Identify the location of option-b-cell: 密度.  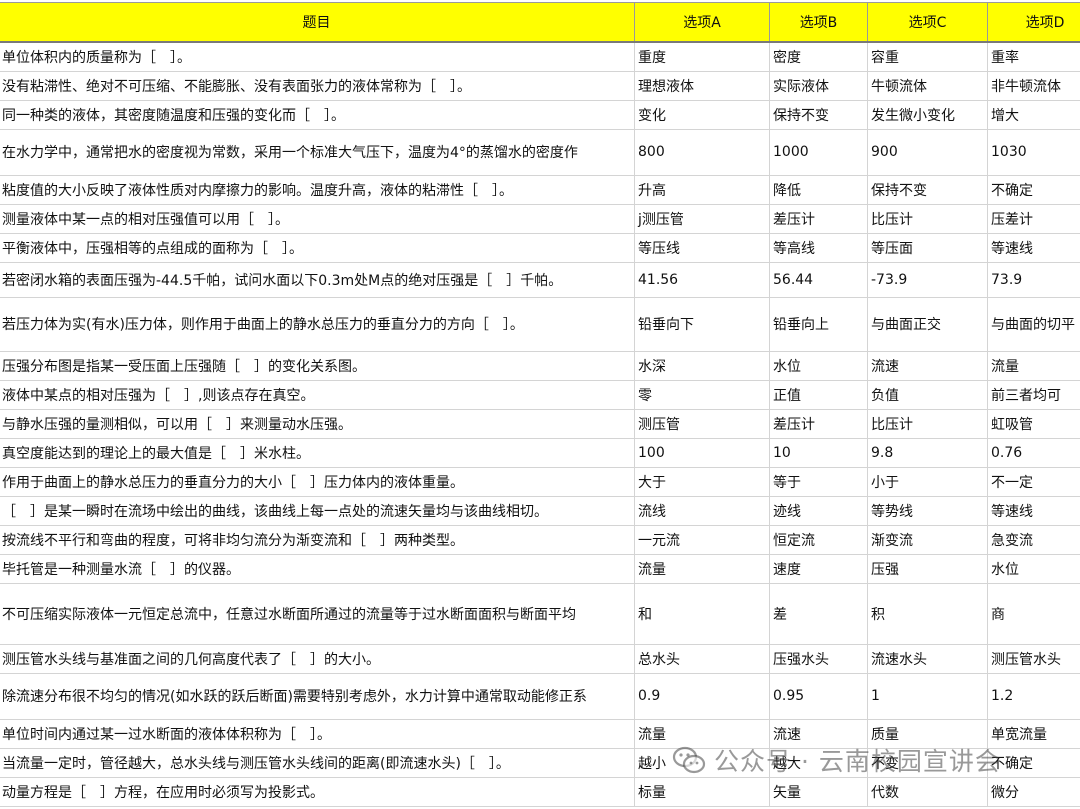
(818, 57).